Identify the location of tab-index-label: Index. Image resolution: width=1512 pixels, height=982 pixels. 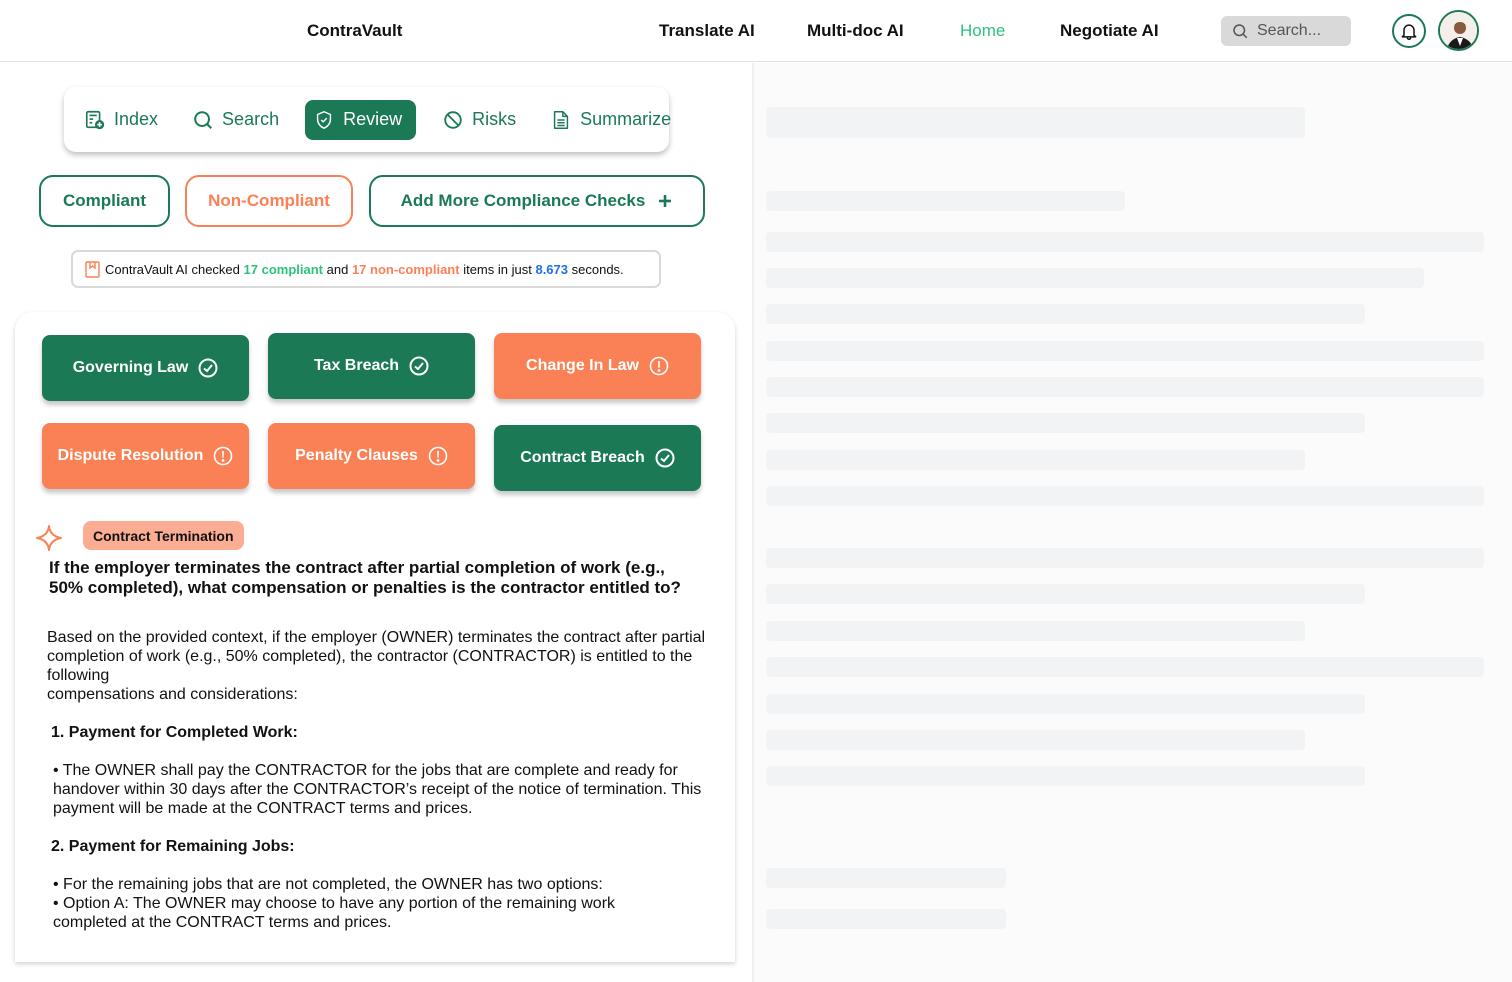
(136, 119).